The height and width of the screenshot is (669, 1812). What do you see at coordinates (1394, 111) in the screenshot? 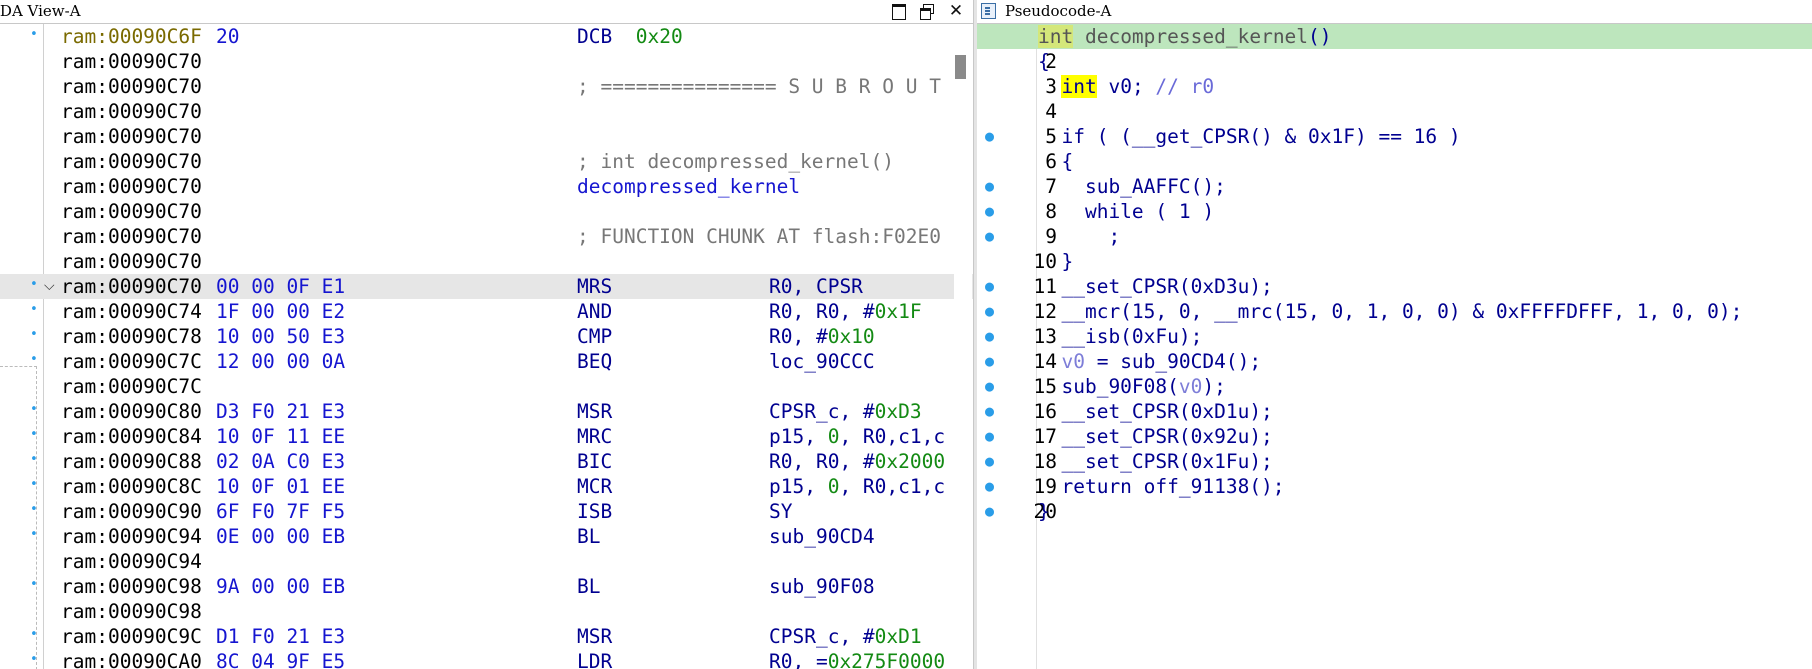
I see `pseudocode-line: 4` at bounding box center [1394, 111].